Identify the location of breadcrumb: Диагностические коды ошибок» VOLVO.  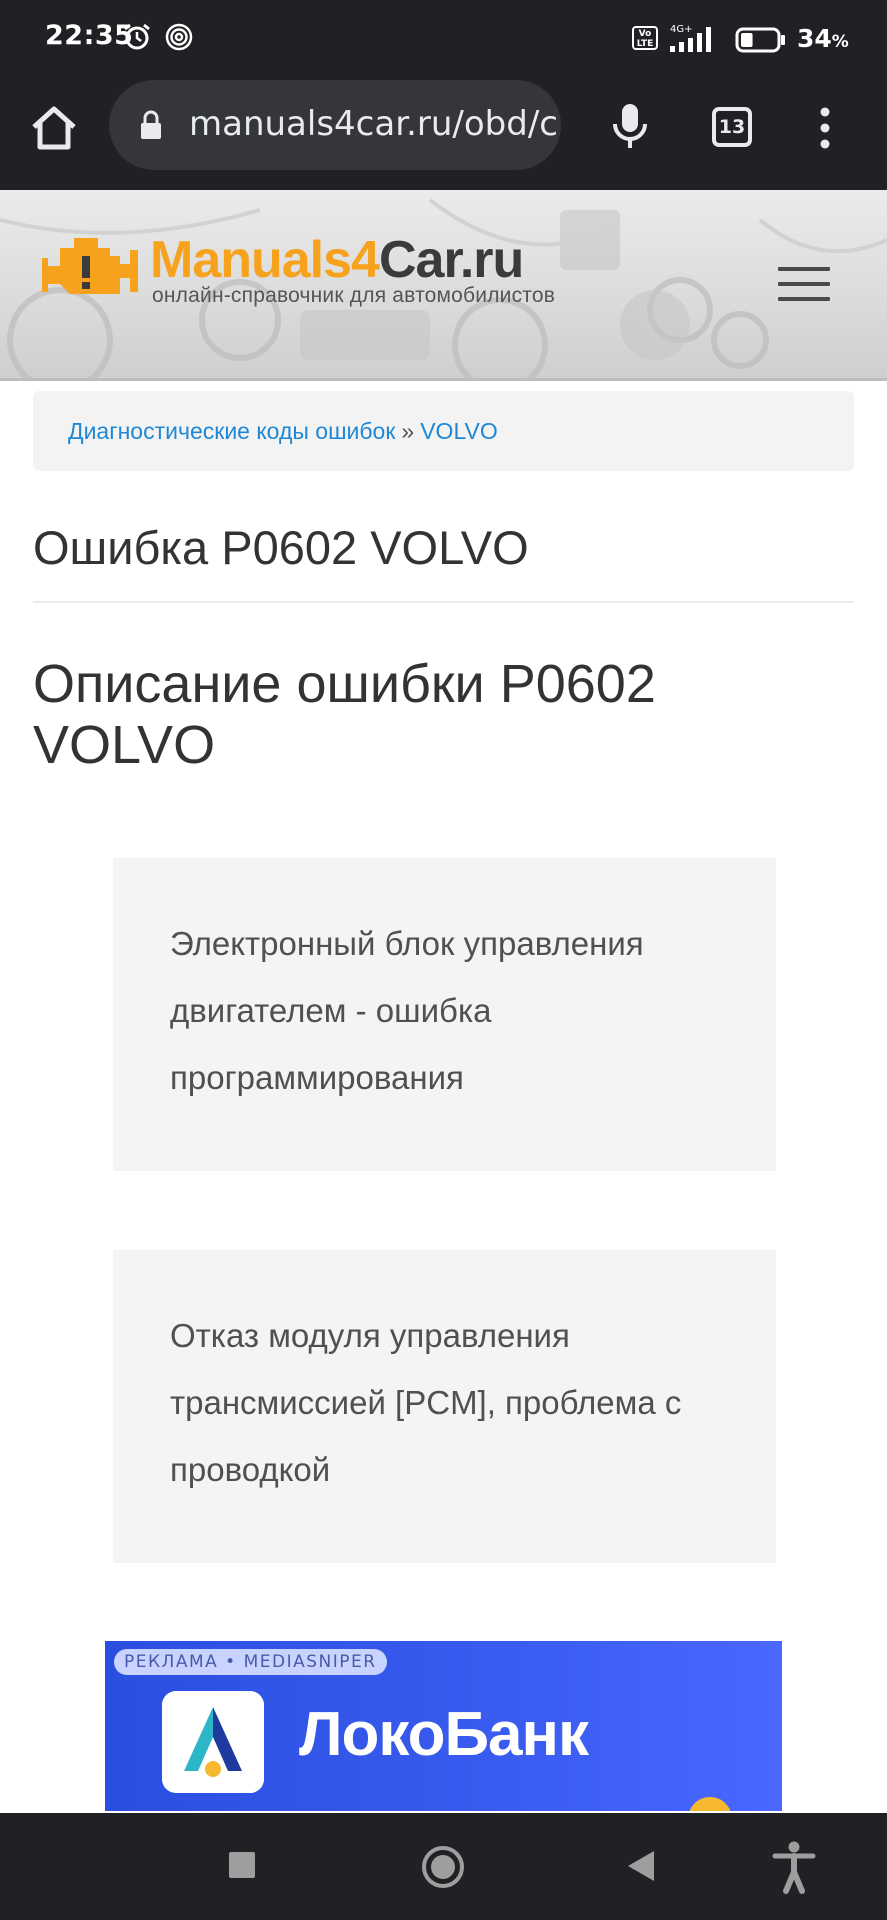
(443, 431).